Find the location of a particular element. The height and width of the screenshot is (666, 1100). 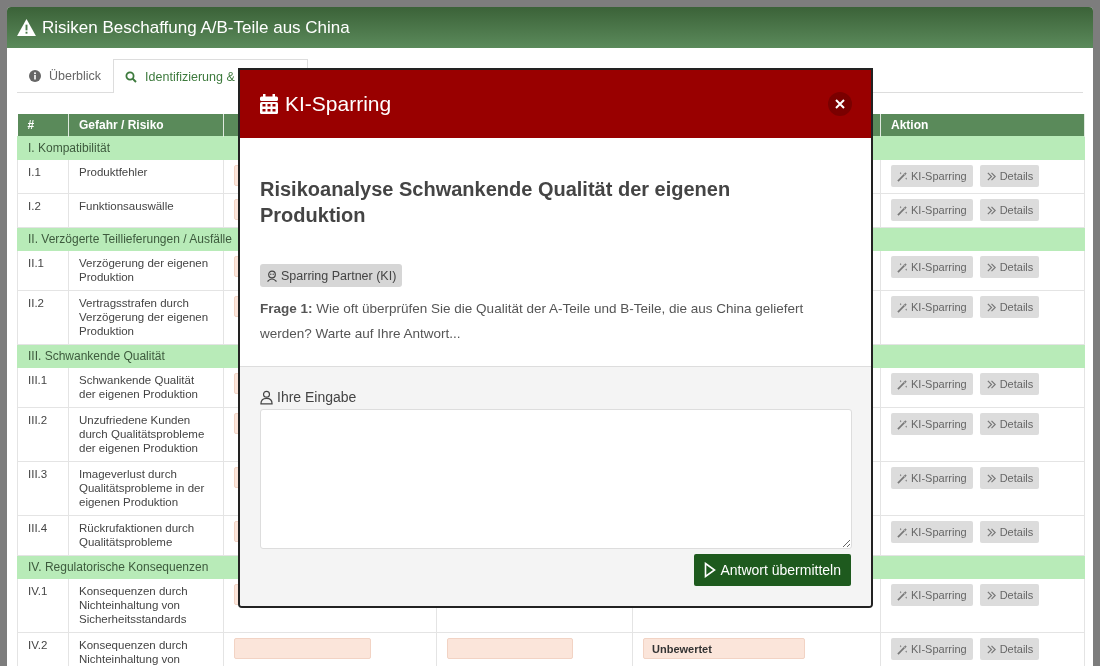

column-header: Aktion is located at coordinates (982, 125).